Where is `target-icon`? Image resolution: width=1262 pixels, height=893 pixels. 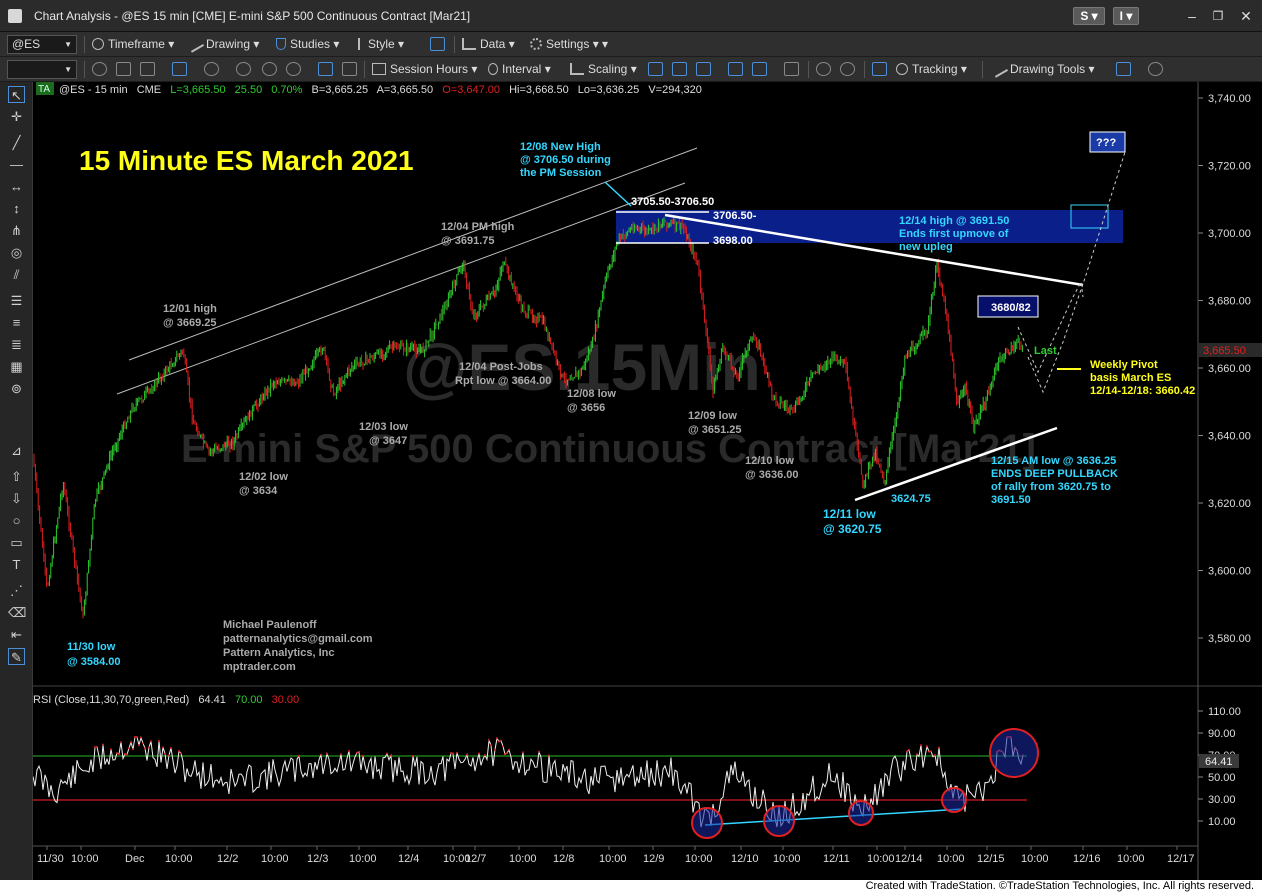 target-icon is located at coordinates (269, 69).